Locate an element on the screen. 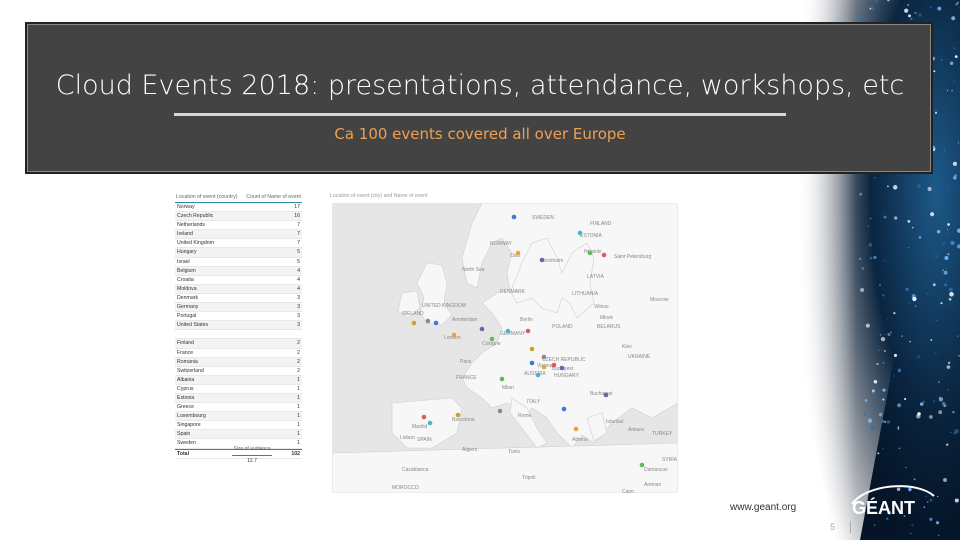  map-label: Barcelona is located at coordinates (463, 420).